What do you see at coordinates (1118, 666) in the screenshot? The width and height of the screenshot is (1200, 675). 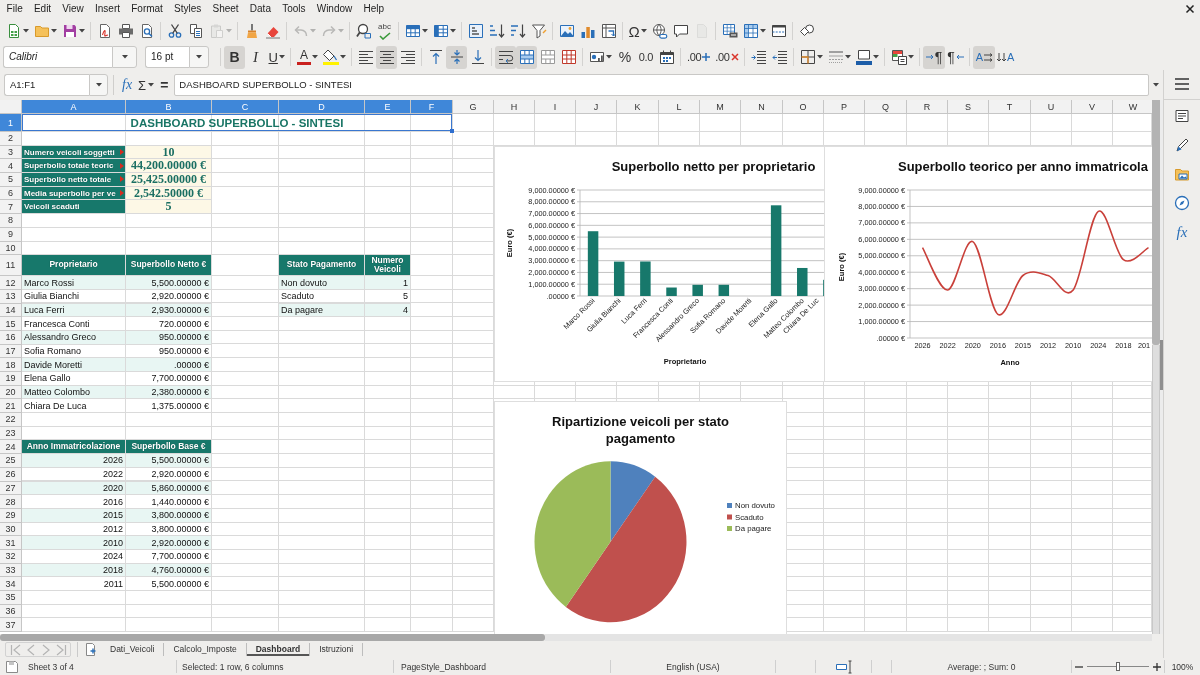 I see `zoom-thumb` at bounding box center [1118, 666].